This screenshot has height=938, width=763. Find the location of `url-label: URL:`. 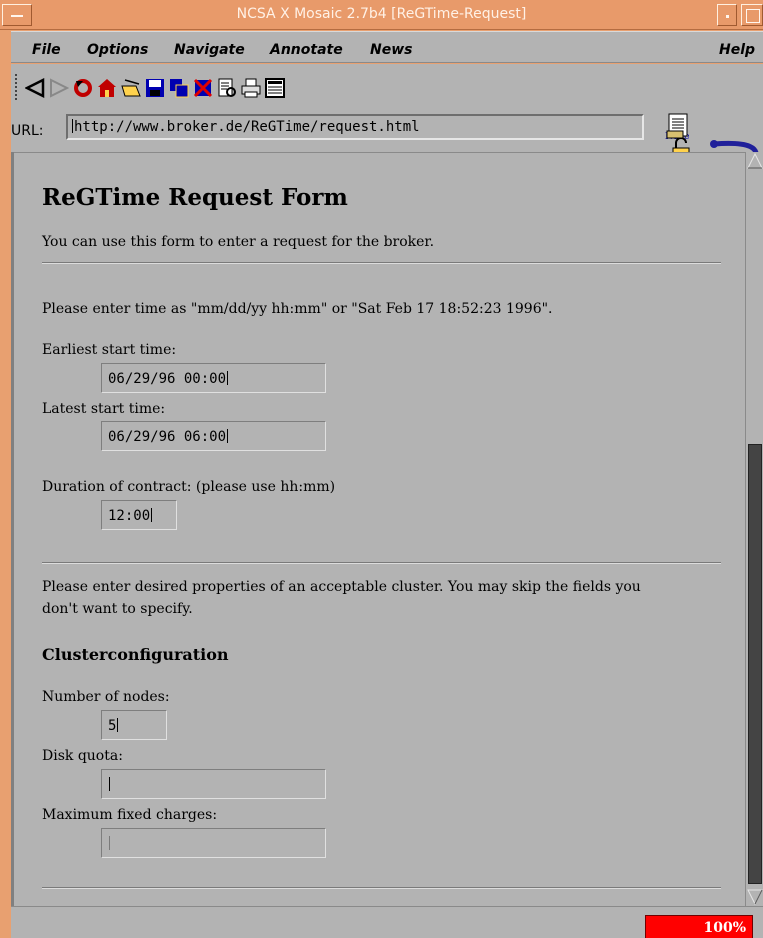

url-label: URL: is located at coordinates (27, 131).